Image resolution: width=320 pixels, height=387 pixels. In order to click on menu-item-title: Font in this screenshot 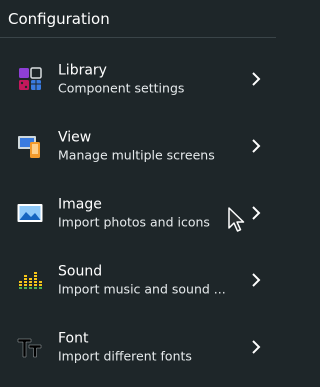, I will do `click(73, 338)`.